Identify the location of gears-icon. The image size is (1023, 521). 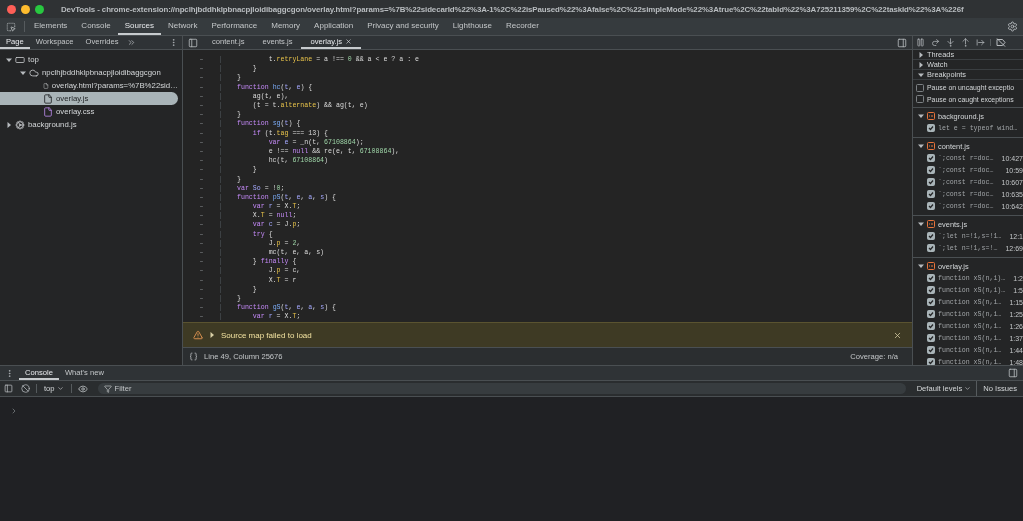
(20, 124).